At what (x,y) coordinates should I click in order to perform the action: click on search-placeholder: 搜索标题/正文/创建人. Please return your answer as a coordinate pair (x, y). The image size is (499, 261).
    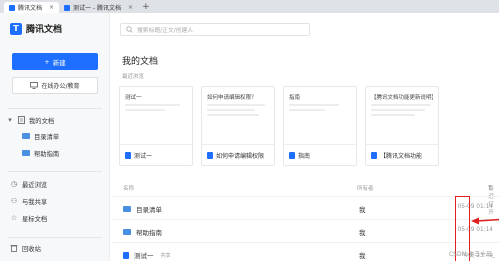
    Looking at the image, I should click on (165, 31).